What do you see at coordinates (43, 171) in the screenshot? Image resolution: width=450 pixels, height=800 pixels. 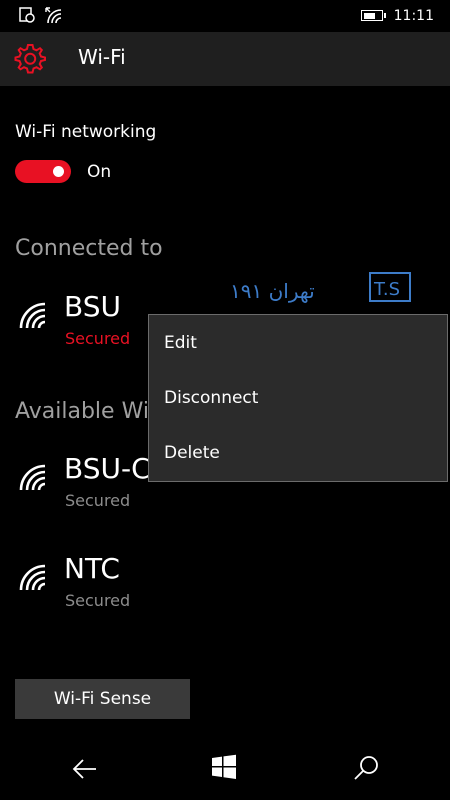 I see `wifi-toggle` at bounding box center [43, 171].